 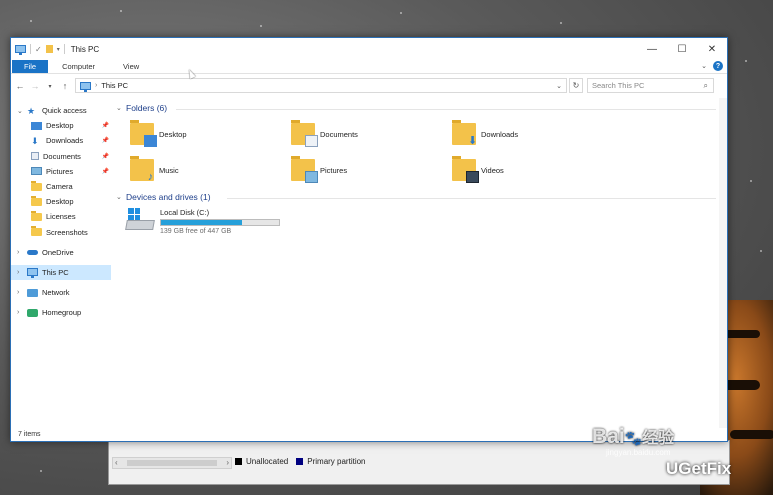 What do you see at coordinates (78, 66) in the screenshot?
I see `tab-computer: Computer` at bounding box center [78, 66].